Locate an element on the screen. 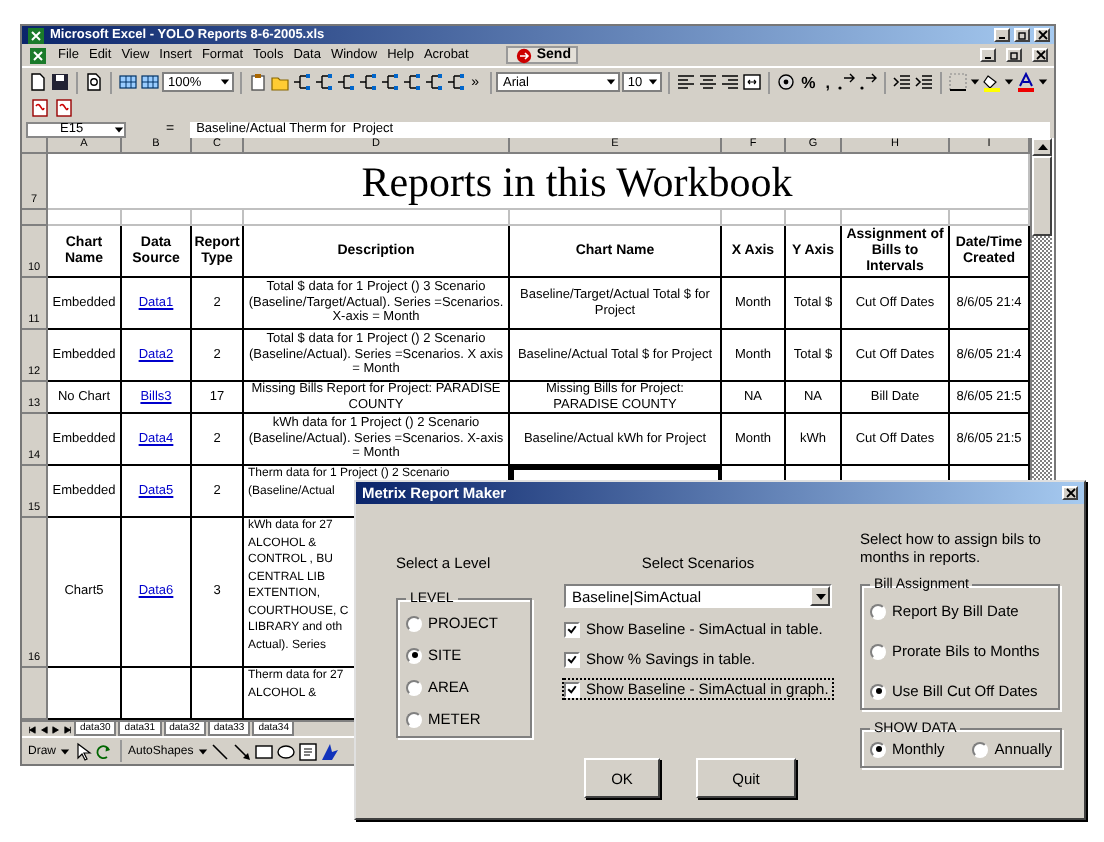 Image resolution: width=1104 pixels, height=842 pixels. format-button: , is located at coordinates (827, 82).